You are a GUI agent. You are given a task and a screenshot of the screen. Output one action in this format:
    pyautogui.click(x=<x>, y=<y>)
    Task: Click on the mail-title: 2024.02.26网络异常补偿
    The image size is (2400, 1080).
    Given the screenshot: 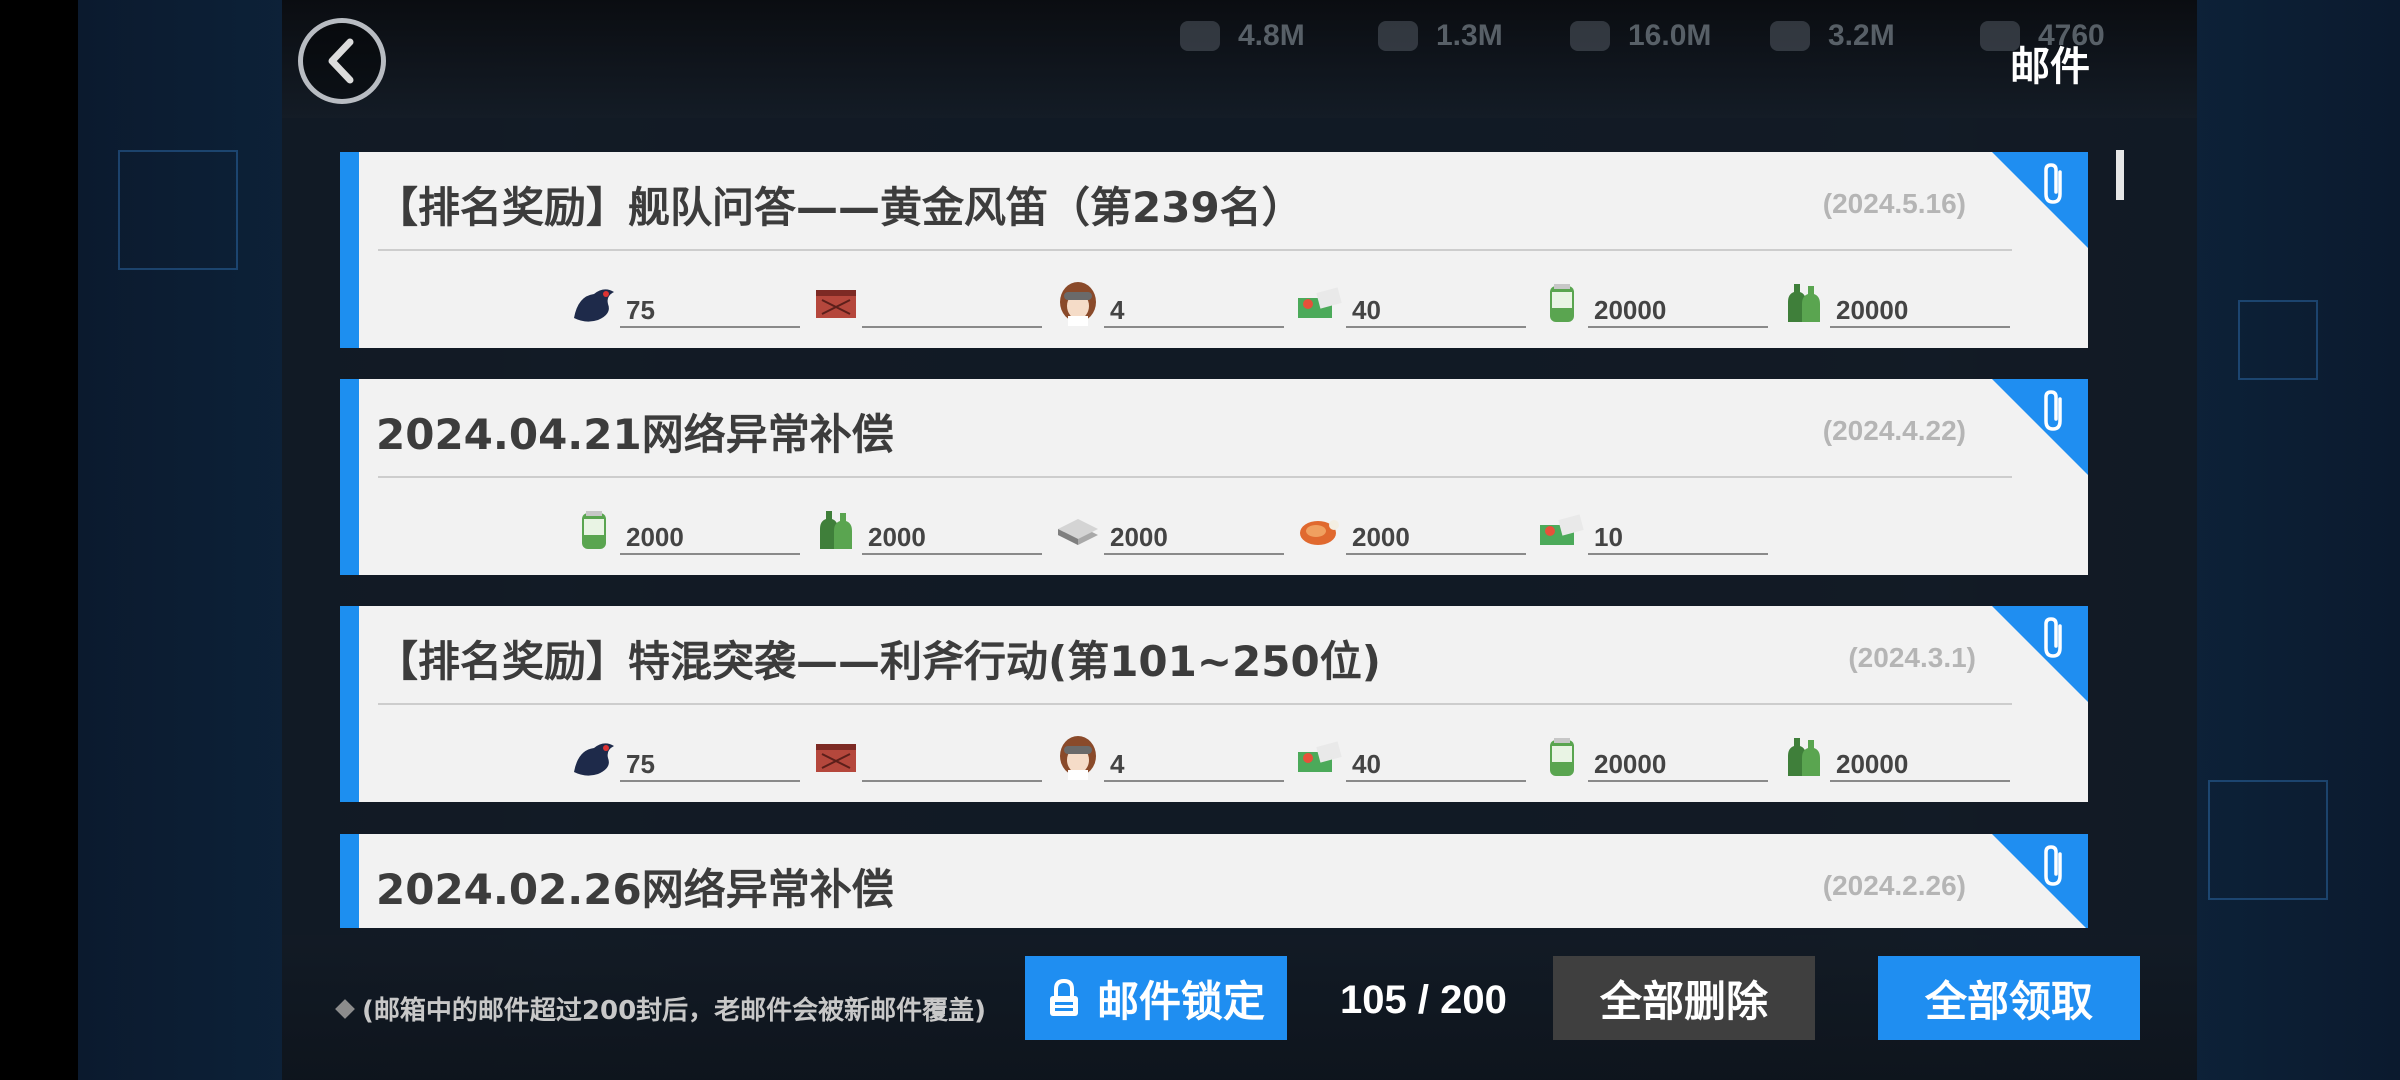 What is the action you would take?
    pyautogui.click(x=635, y=889)
    